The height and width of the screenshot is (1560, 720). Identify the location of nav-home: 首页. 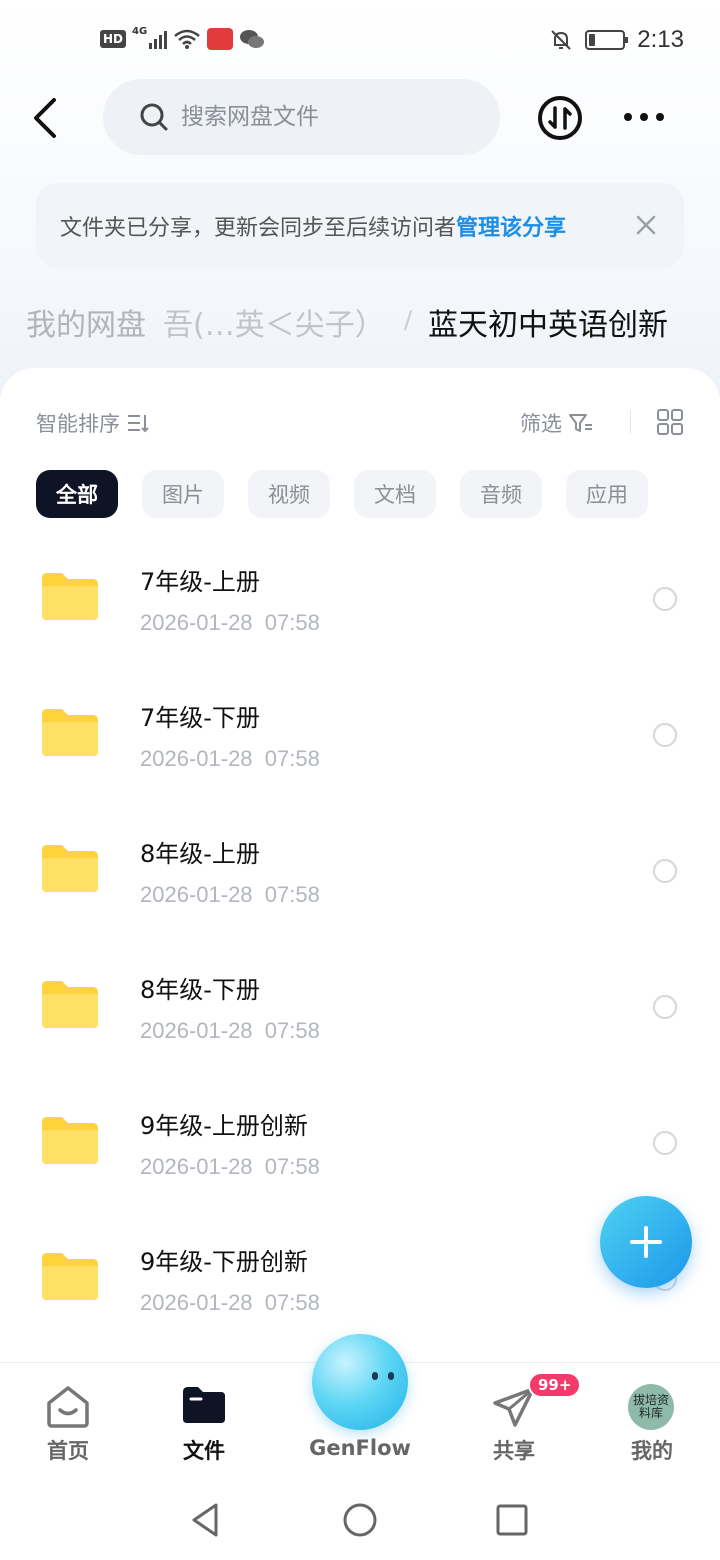
(68, 1417).